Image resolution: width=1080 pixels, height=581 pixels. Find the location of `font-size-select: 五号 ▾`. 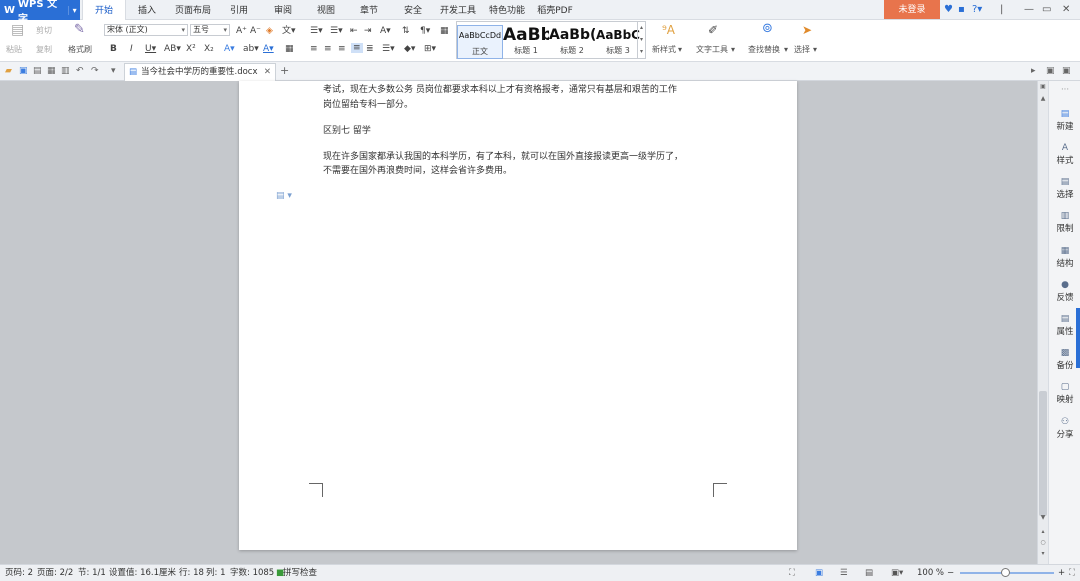

font-size-select: 五号 ▾ is located at coordinates (210, 30).